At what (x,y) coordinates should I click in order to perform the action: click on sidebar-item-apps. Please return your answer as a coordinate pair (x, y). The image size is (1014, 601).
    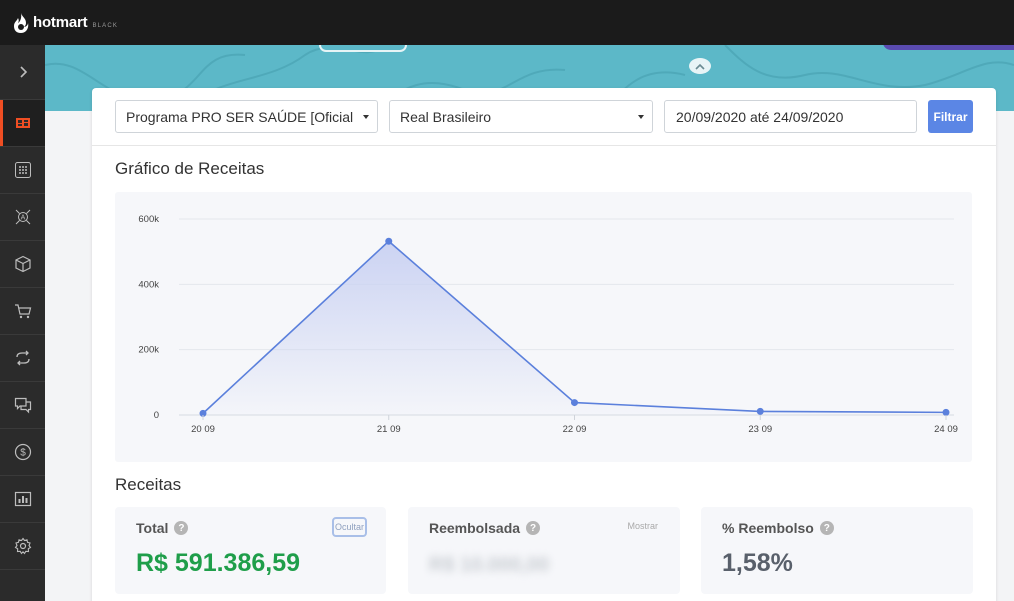
    Looking at the image, I should click on (22, 170).